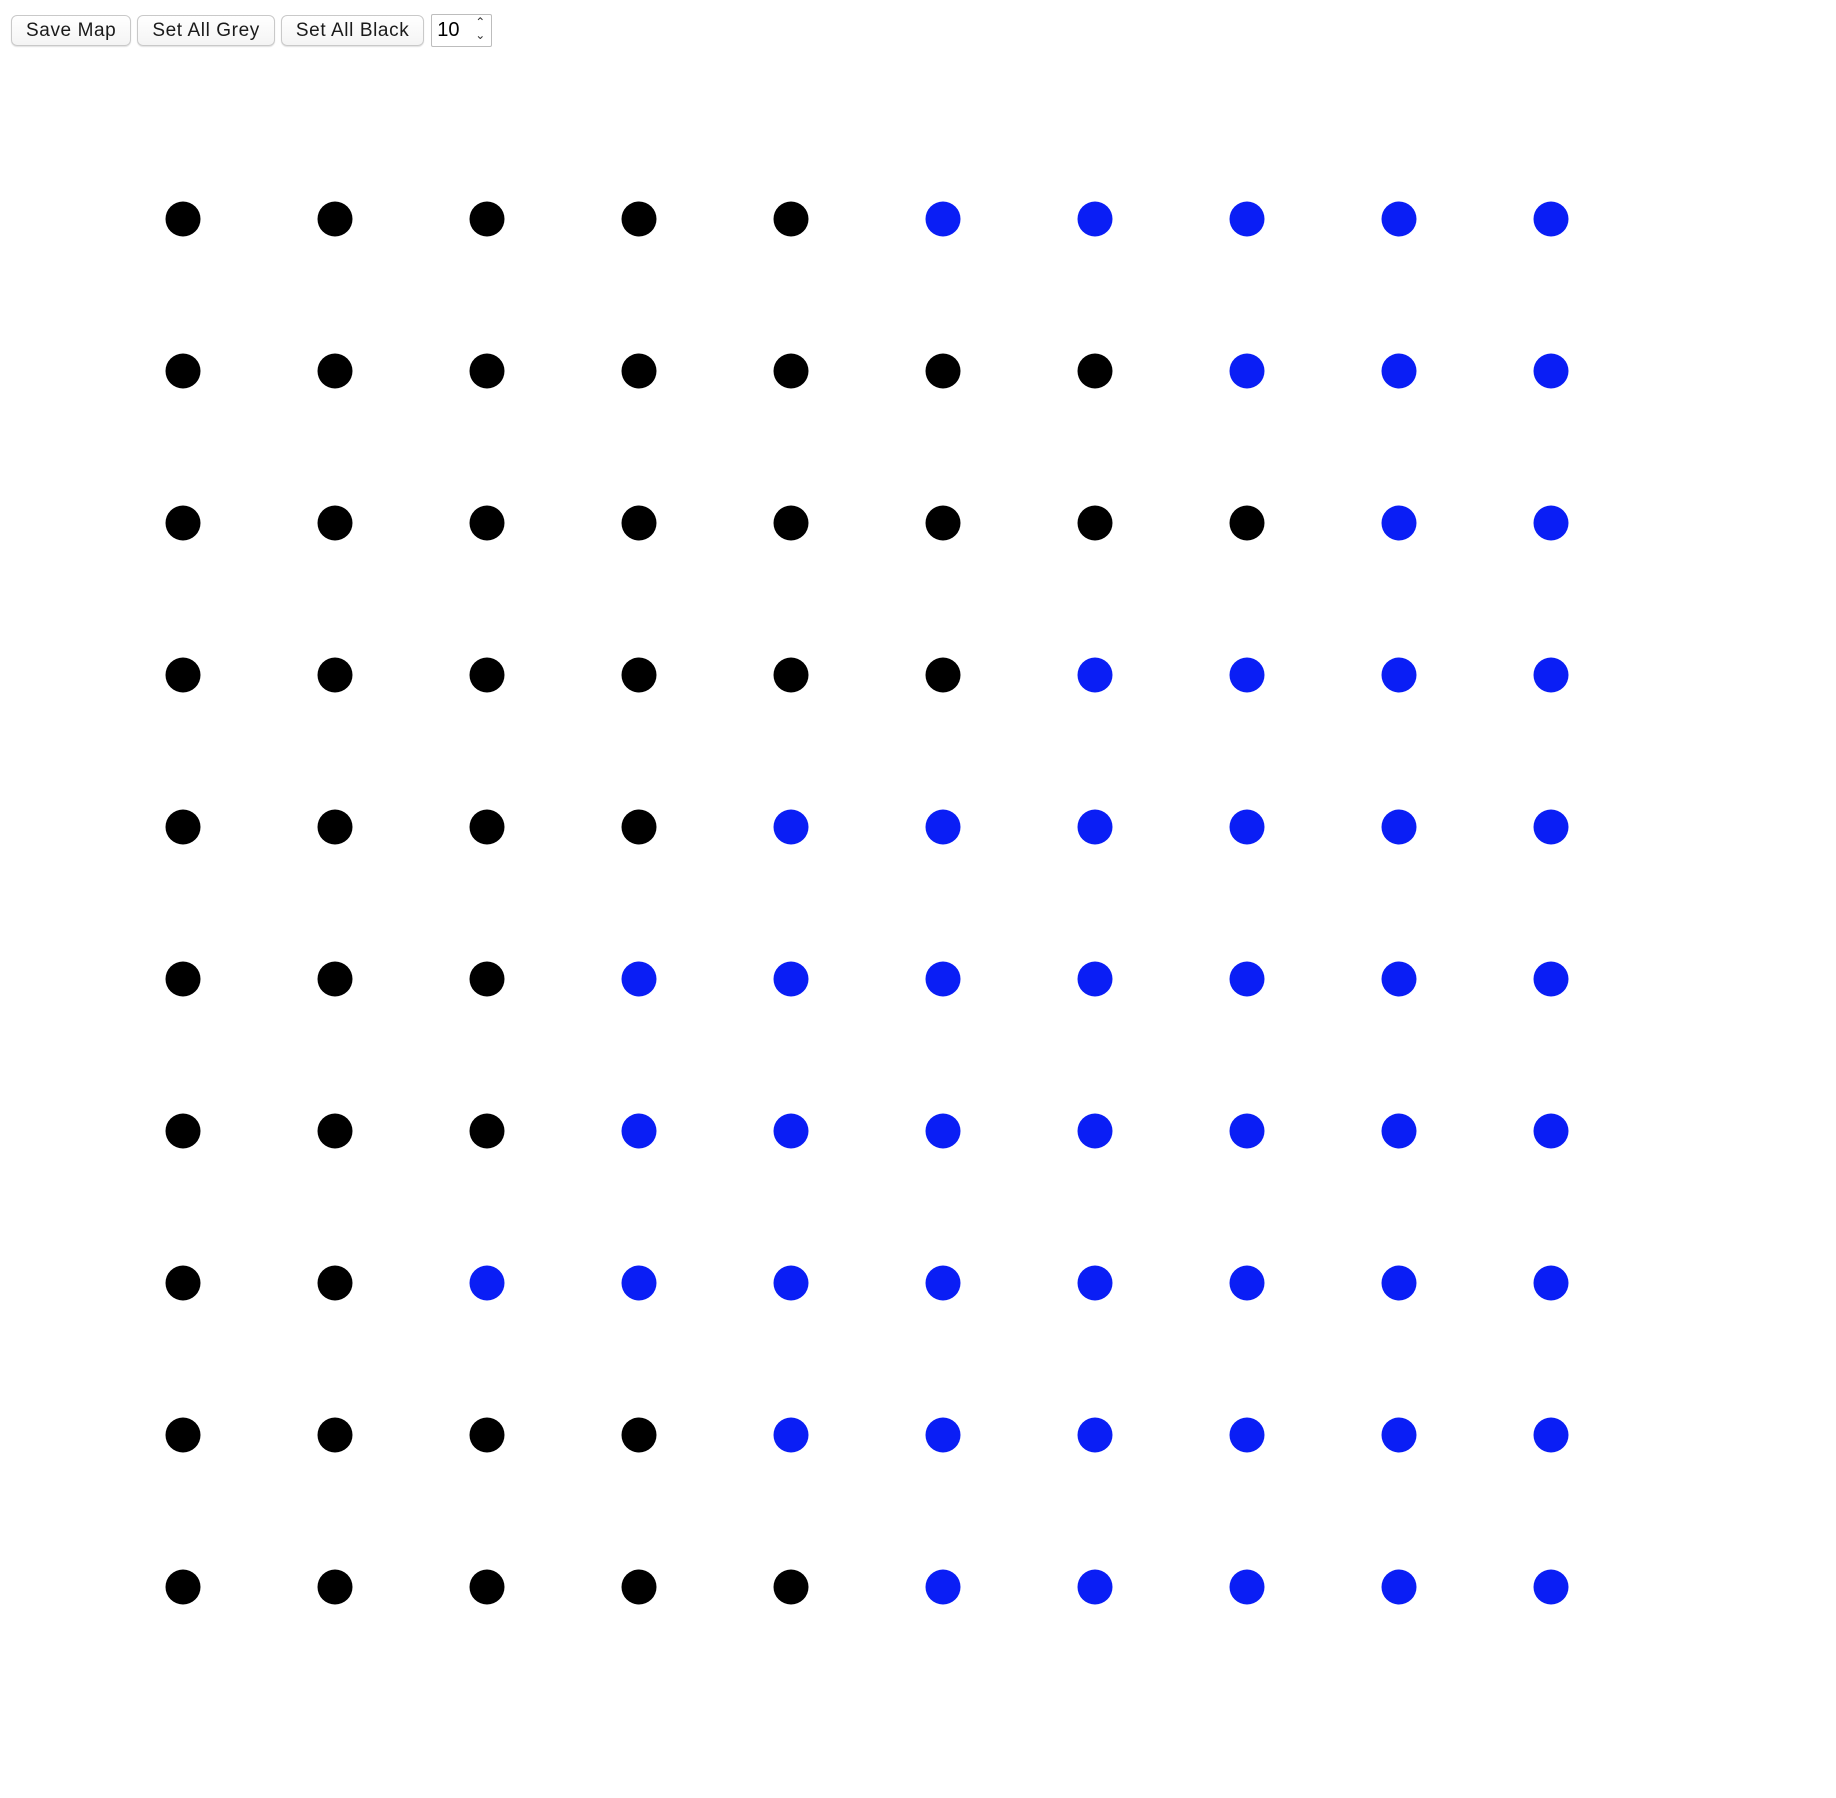 The height and width of the screenshot is (1798, 1836). Describe the element at coordinates (335, 827) in the screenshot. I see `grid-dot-r5-c2` at that location.